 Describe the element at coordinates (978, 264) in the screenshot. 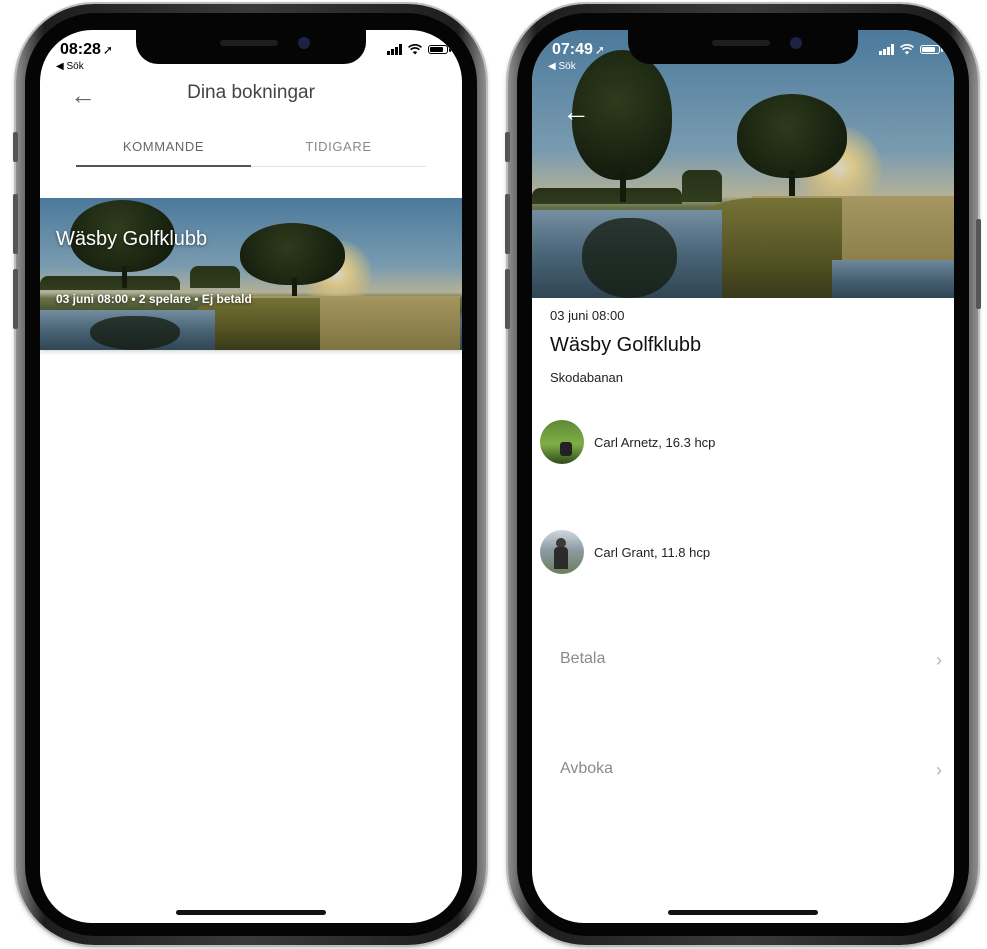

I see `power-button` at that location.